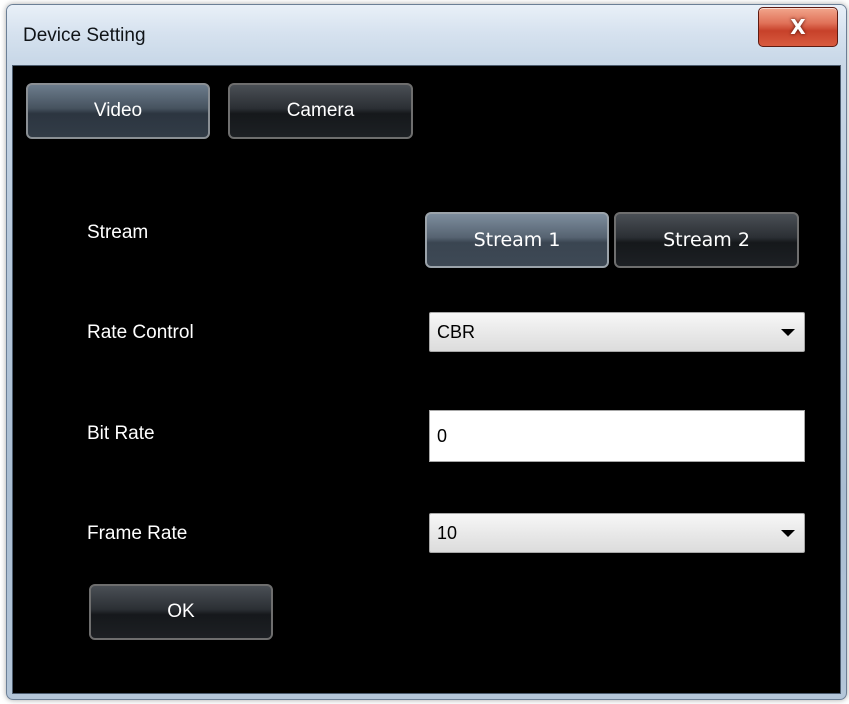  What do you see at coordinates (118, 111) in the screenshot?
I see `tab-video: Video` at bounding box center [118, 111].